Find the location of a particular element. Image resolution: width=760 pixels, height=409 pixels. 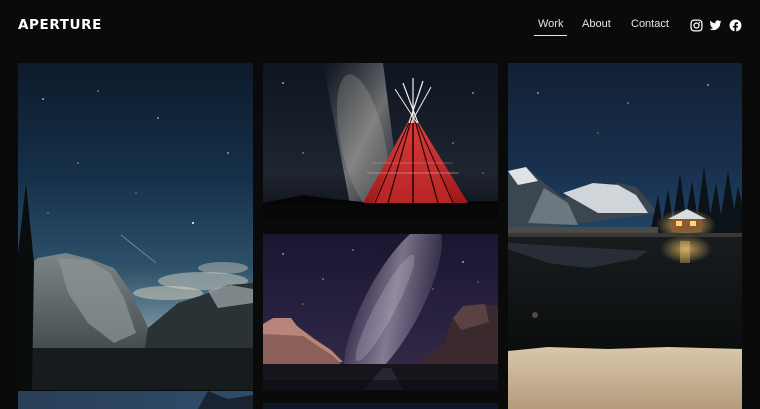

nav-link-about: About is located at coordinates (596, 24).